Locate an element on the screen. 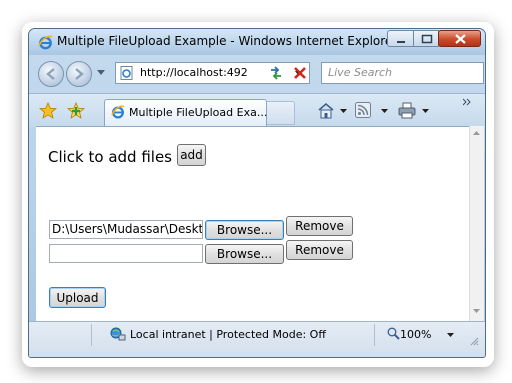  maximize-icon is located at coordinates (427, 39).